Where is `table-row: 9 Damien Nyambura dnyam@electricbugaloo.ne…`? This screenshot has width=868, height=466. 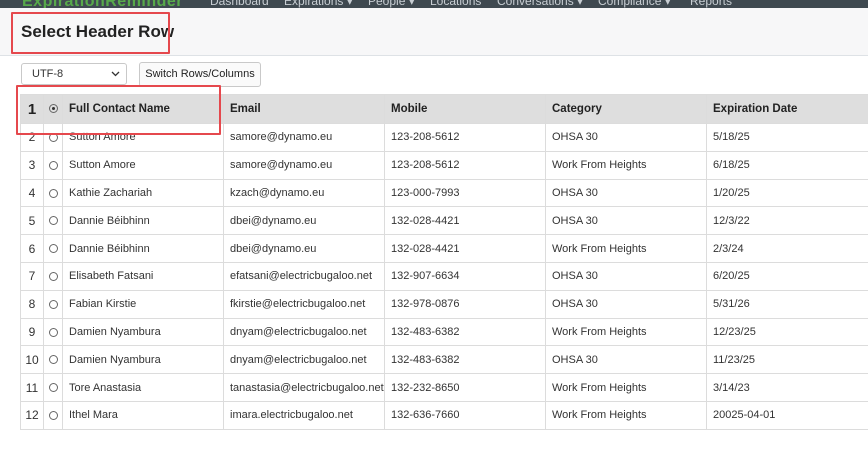 table-row: 9 Damien Nyambura dnyam@electricbugaloo.ne… is located at coordinates (444, 332).